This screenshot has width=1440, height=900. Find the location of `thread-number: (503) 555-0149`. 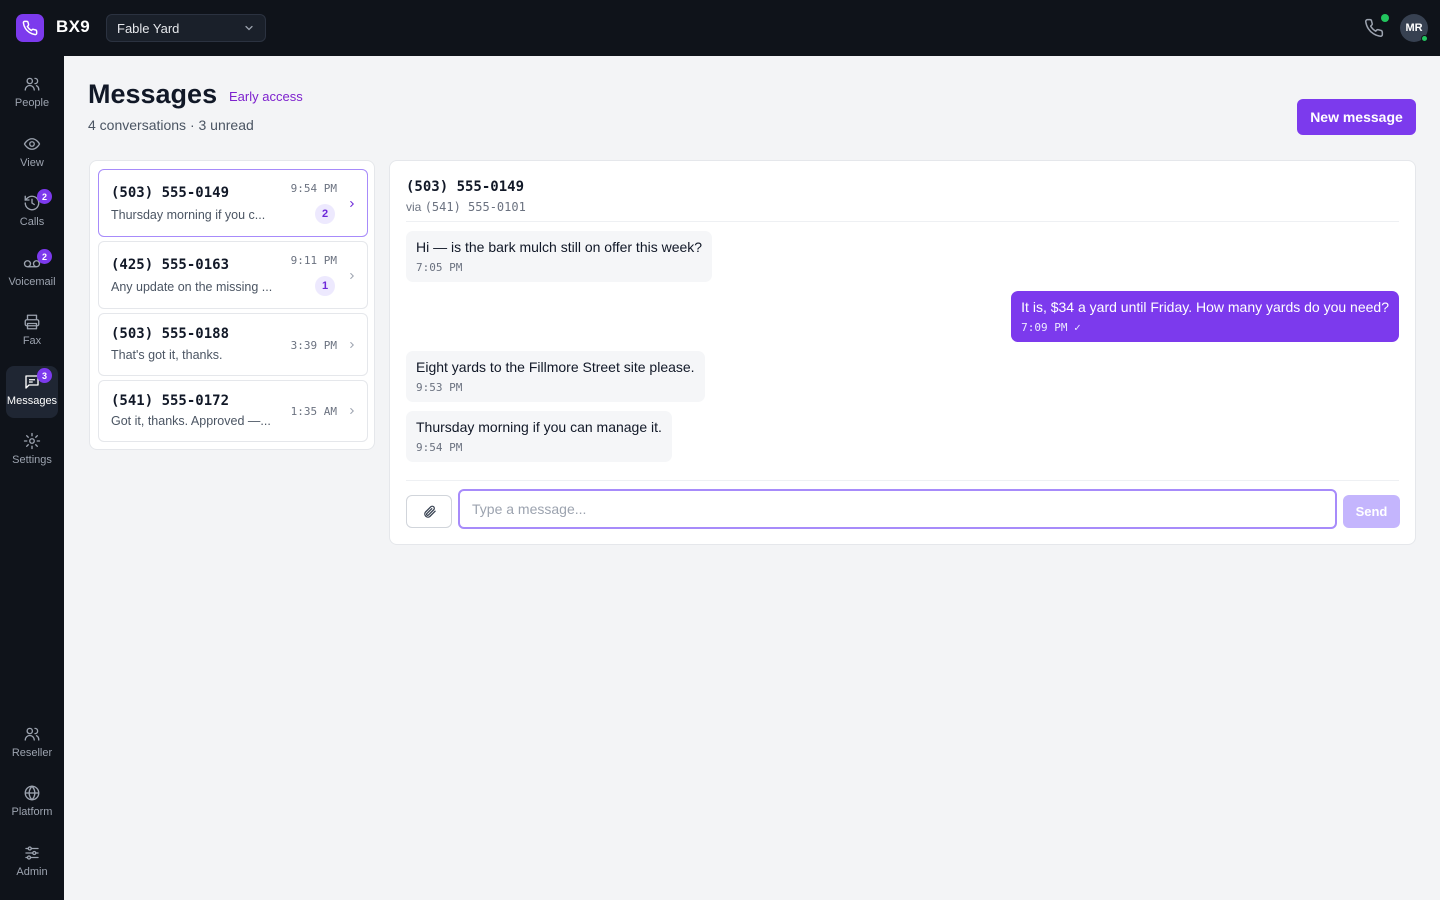

thread-number: (503) 555-0149 is located at coordinates (465, 187).